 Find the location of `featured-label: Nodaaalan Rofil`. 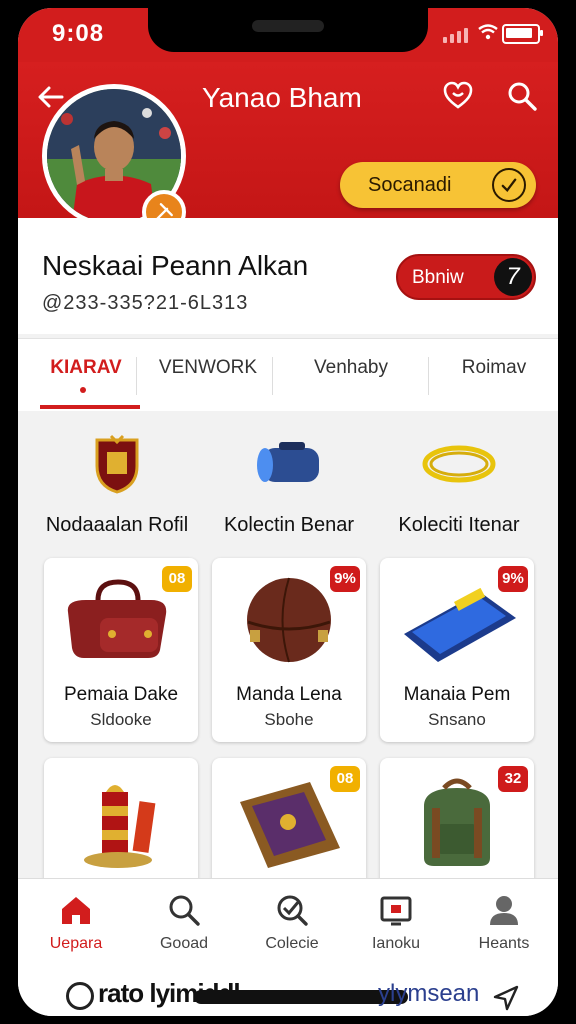

featured-label: Nodaaalan Rofil is located at coordinates (117, 525).